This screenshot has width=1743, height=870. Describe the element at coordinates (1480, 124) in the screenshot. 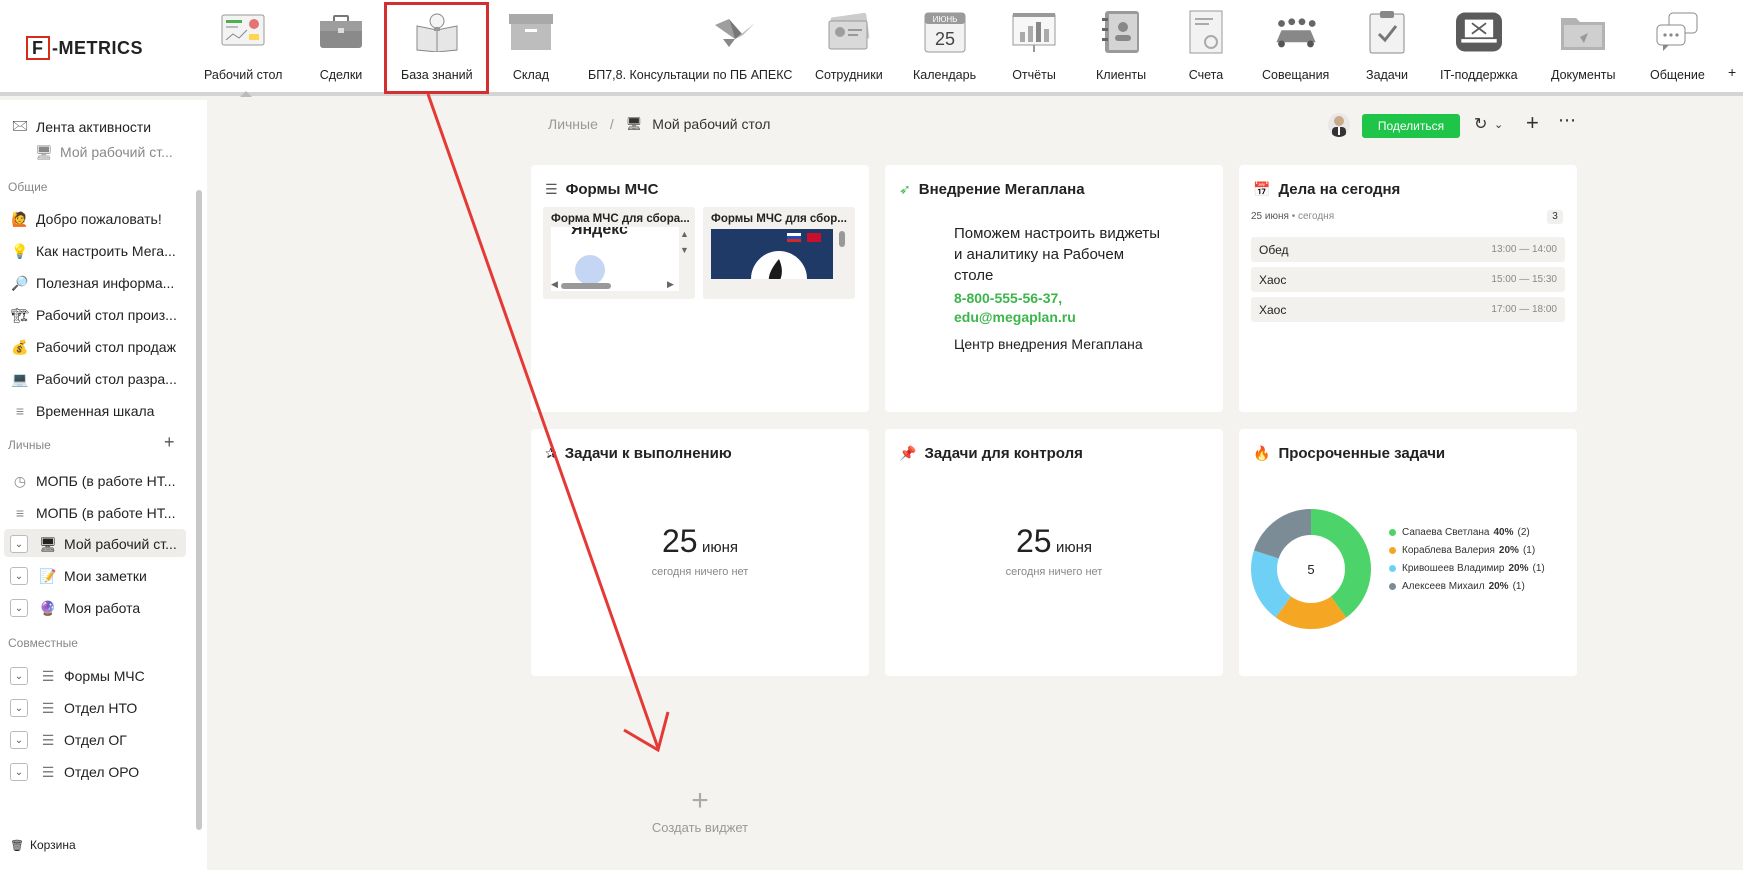

I see `refresh-icon: ↻` at that location.